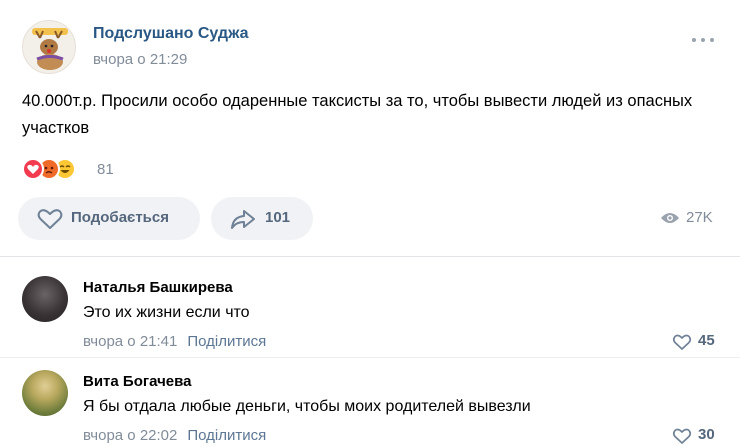 This screenshot has height=448, width=740. What do you see at coordinates (33, 169) in the screenshot?
I see `heart-reaction-icon` at bounding box center [33, 169].